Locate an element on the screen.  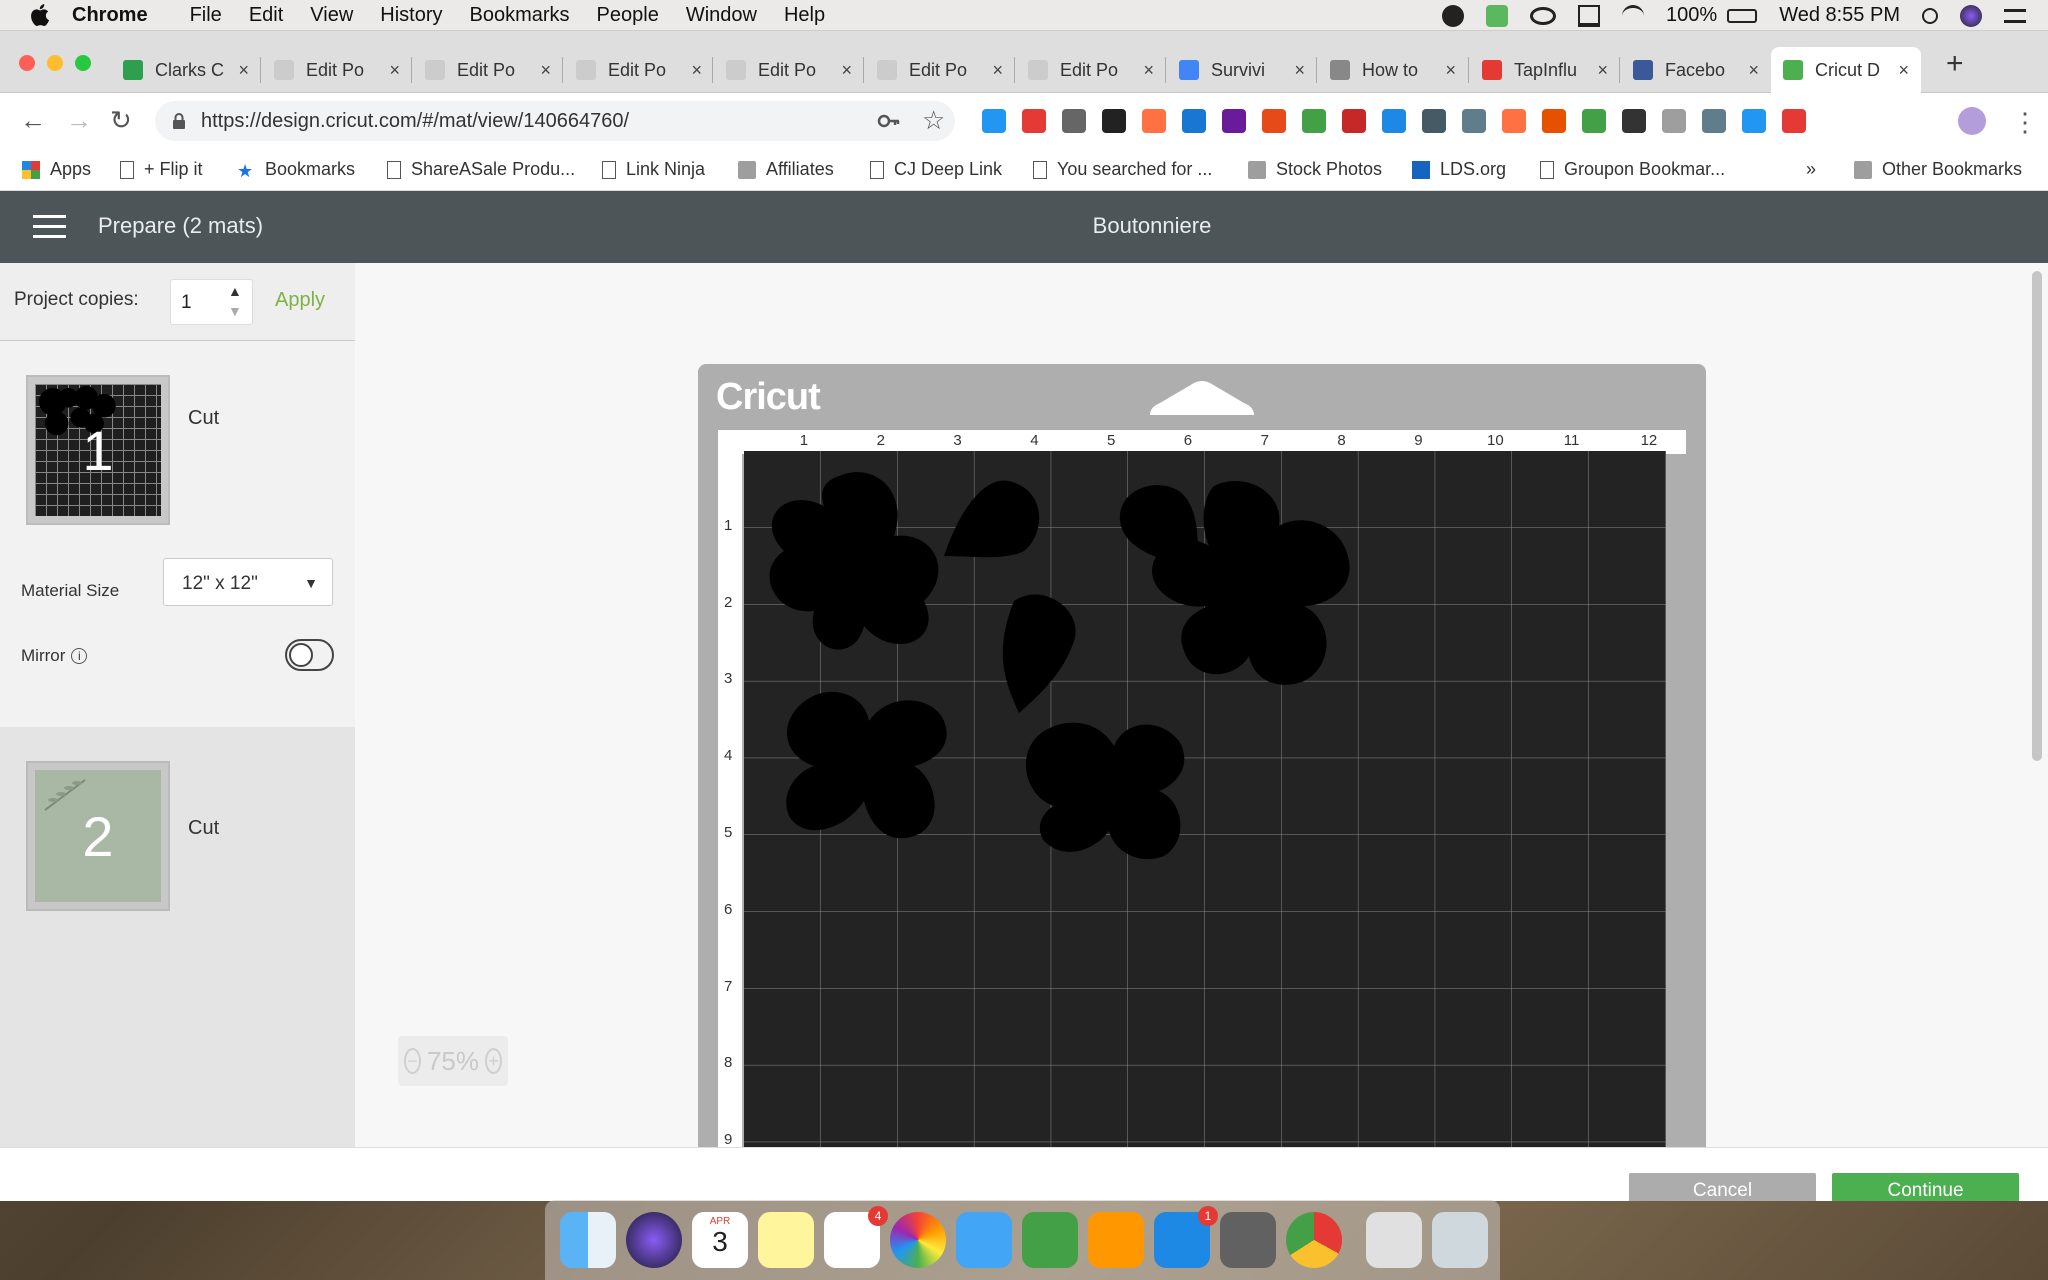
browser-tab: Survivi × is located at coordinates (1242, 70).